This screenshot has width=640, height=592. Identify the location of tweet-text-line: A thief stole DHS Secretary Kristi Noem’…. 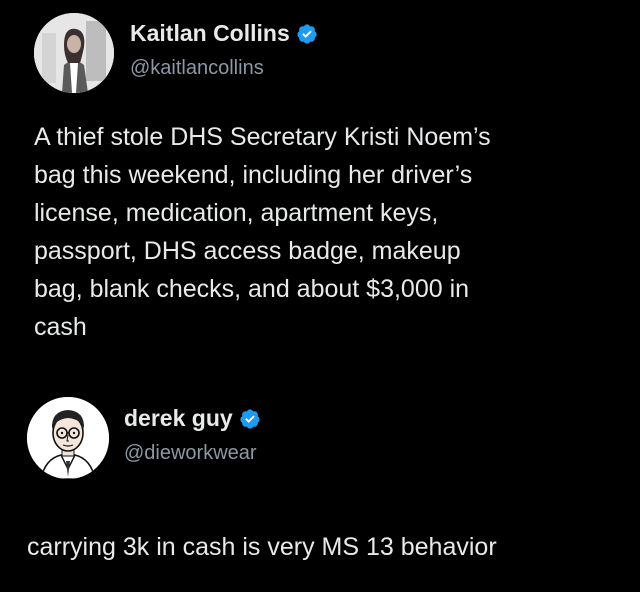
(262, 137).